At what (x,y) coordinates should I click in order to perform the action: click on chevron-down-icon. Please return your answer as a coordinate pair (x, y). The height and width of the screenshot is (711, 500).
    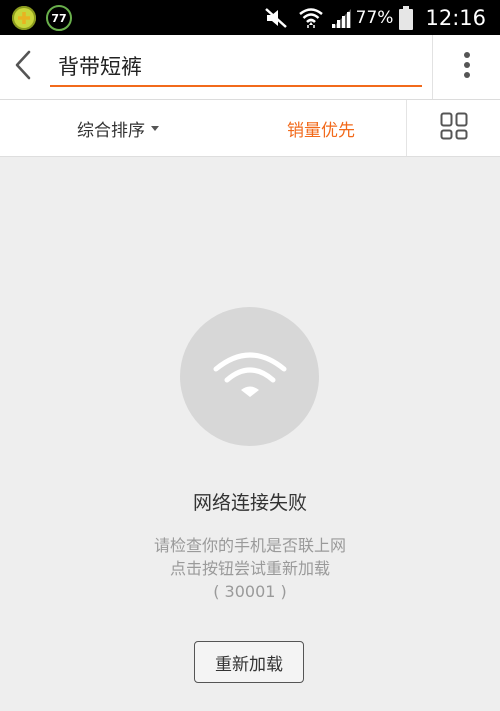
    Looking at the image, I should click on (155, 128).